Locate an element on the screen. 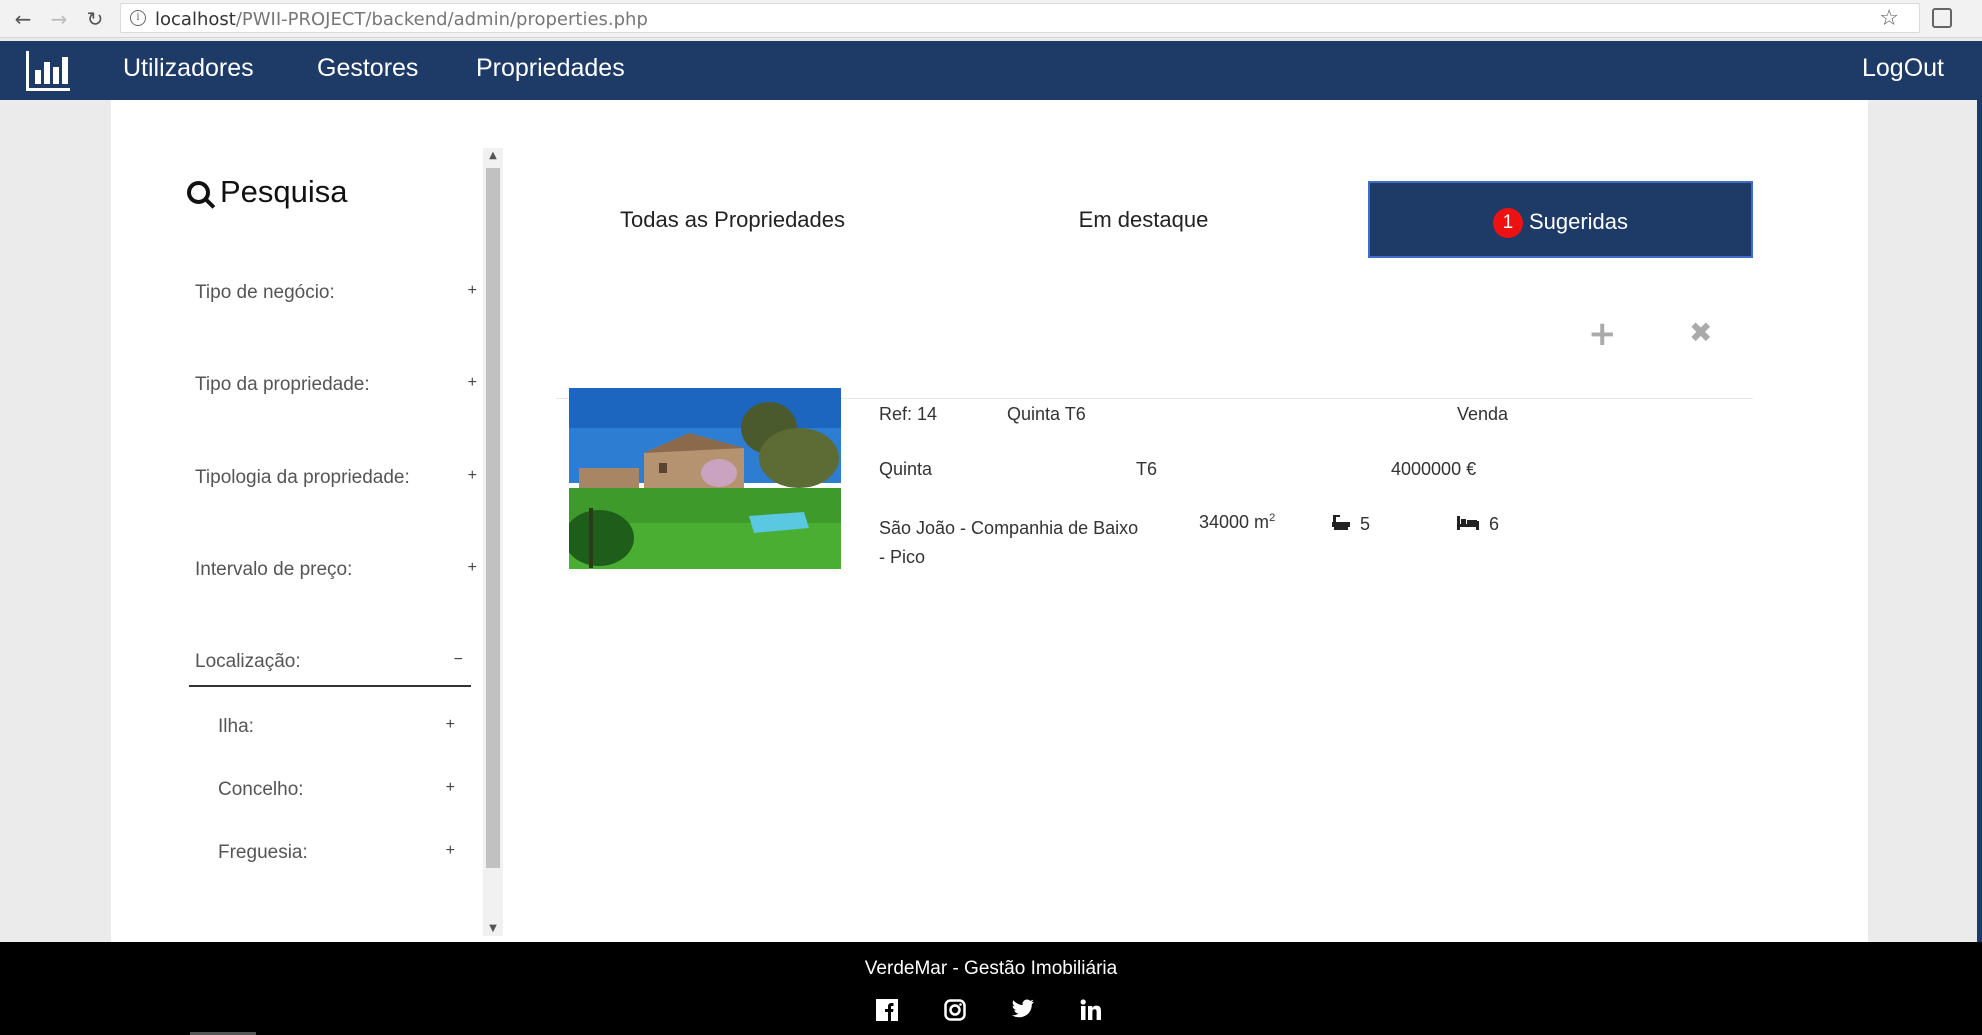 This screenshot has height=1035, width=1982. twitter-icon-graphic is located at coordinates (1022, 1008).